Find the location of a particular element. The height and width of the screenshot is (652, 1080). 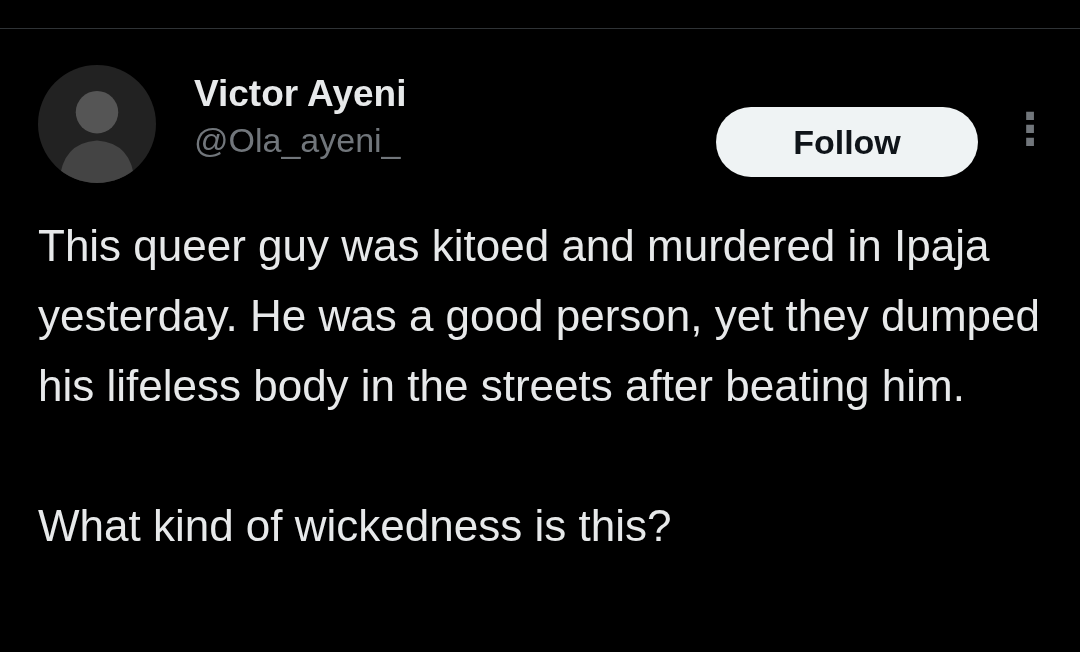

more-button: ⋮ is located at coordinates (1030, 128).